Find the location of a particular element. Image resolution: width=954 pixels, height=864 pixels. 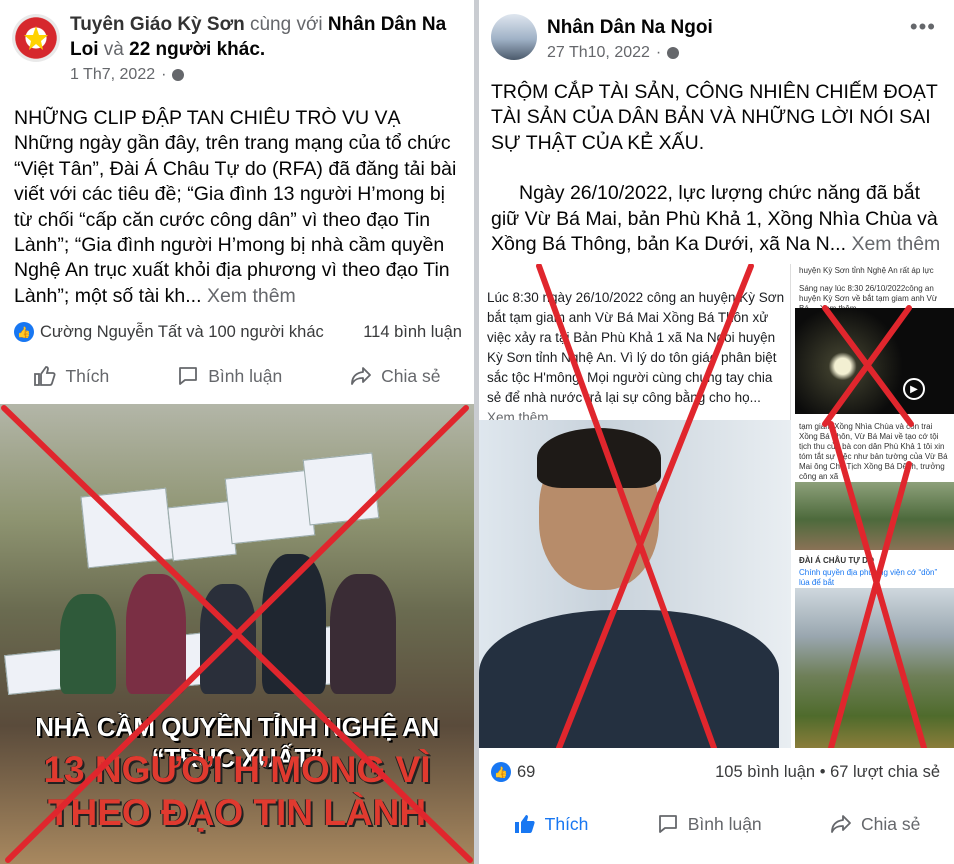

right-comment-count: 105 bình luận is located at coordinates (765, 772).